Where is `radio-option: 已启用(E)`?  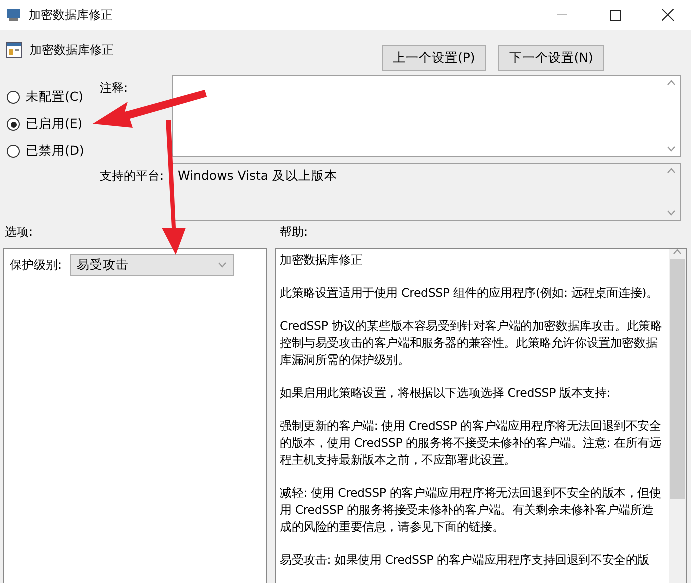 radio-option: 已启用(E) is located at coordinates (52, 124).